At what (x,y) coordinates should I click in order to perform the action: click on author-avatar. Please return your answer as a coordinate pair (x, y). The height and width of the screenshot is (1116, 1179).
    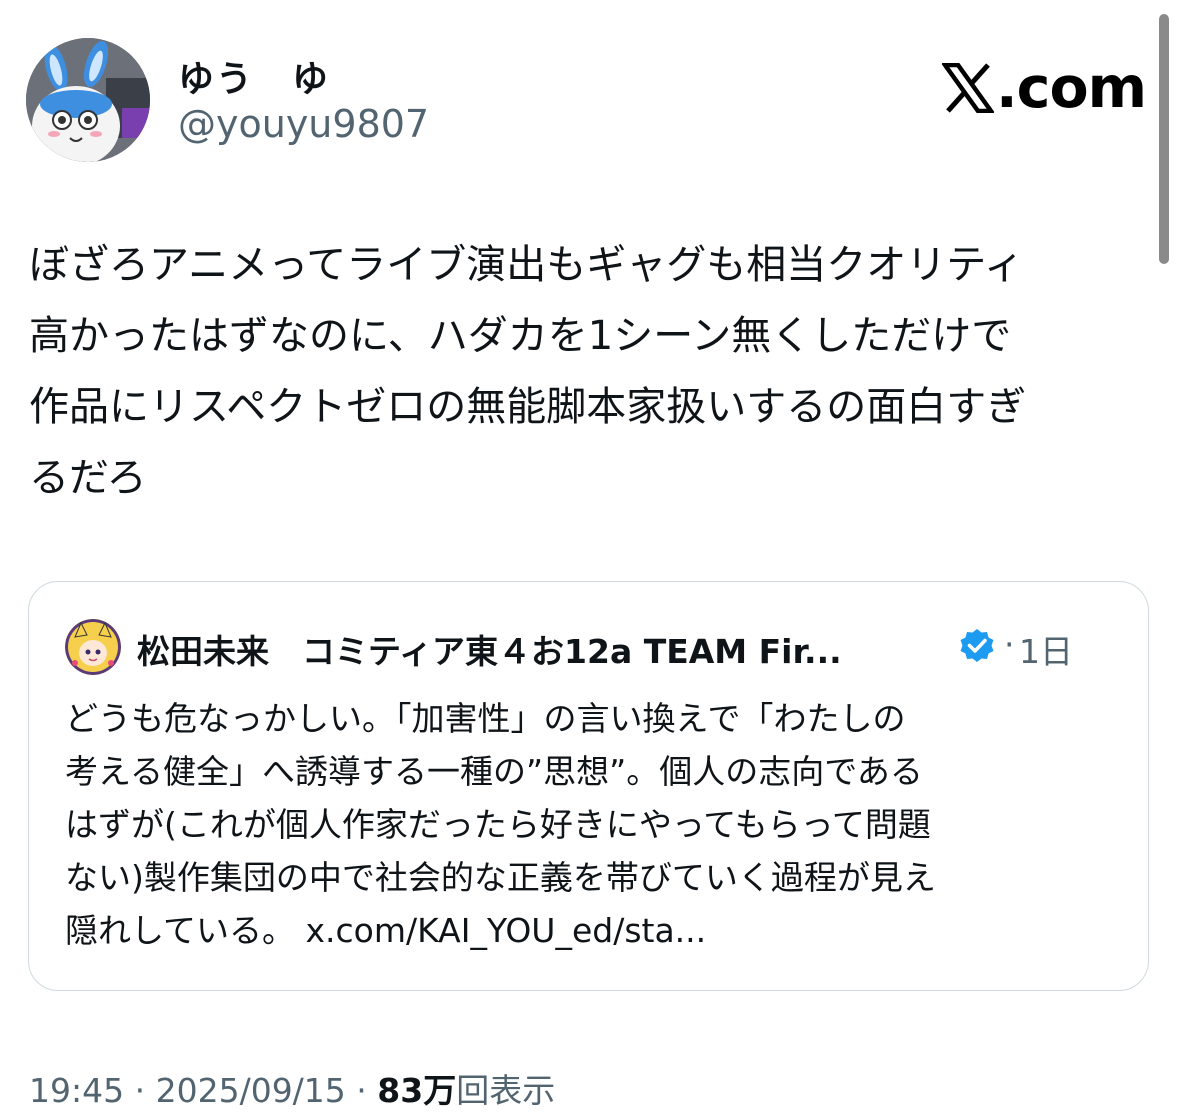
    Looking at the image, I should click on (88, 100).